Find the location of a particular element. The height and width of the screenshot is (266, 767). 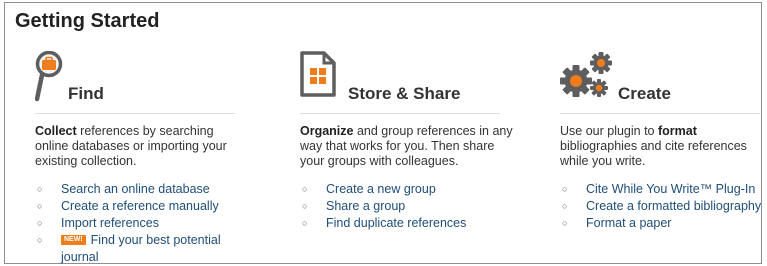

list-item: ○ Create a formatted bibliography is located at coordinates (663, 206).